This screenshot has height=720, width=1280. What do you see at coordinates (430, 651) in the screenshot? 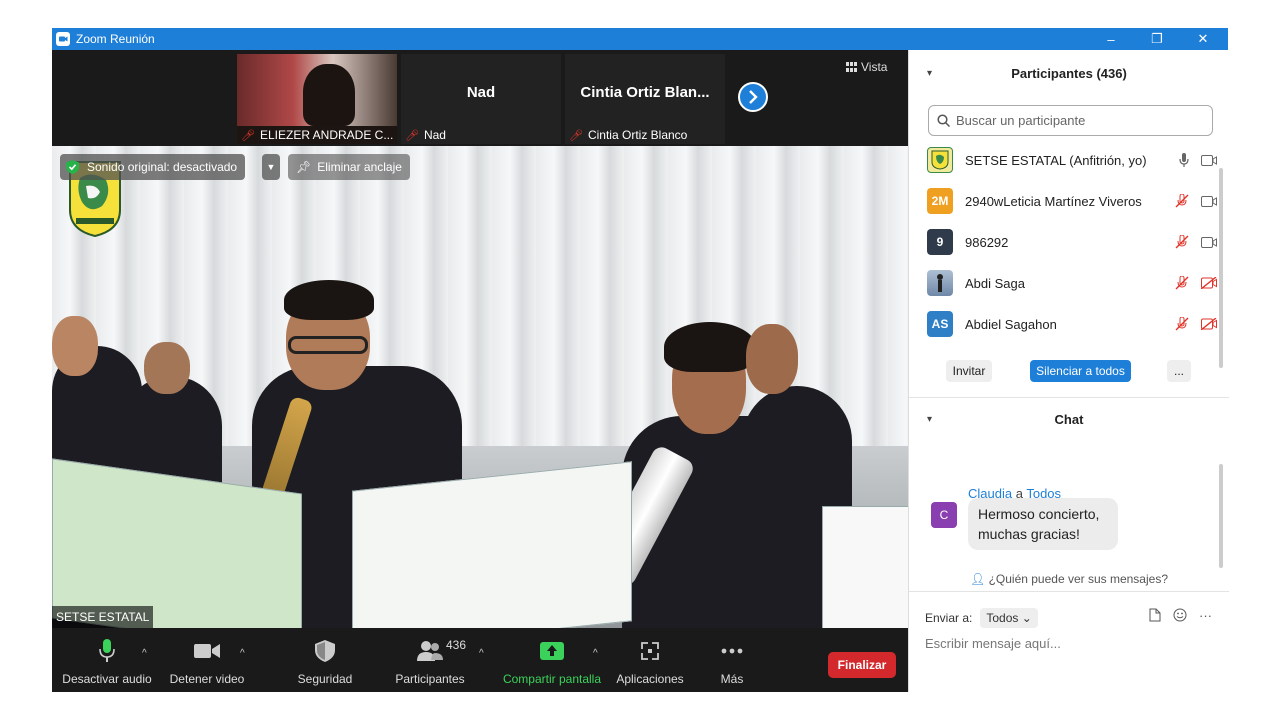
I see `participants-icon` at bounding box center [430, 651].